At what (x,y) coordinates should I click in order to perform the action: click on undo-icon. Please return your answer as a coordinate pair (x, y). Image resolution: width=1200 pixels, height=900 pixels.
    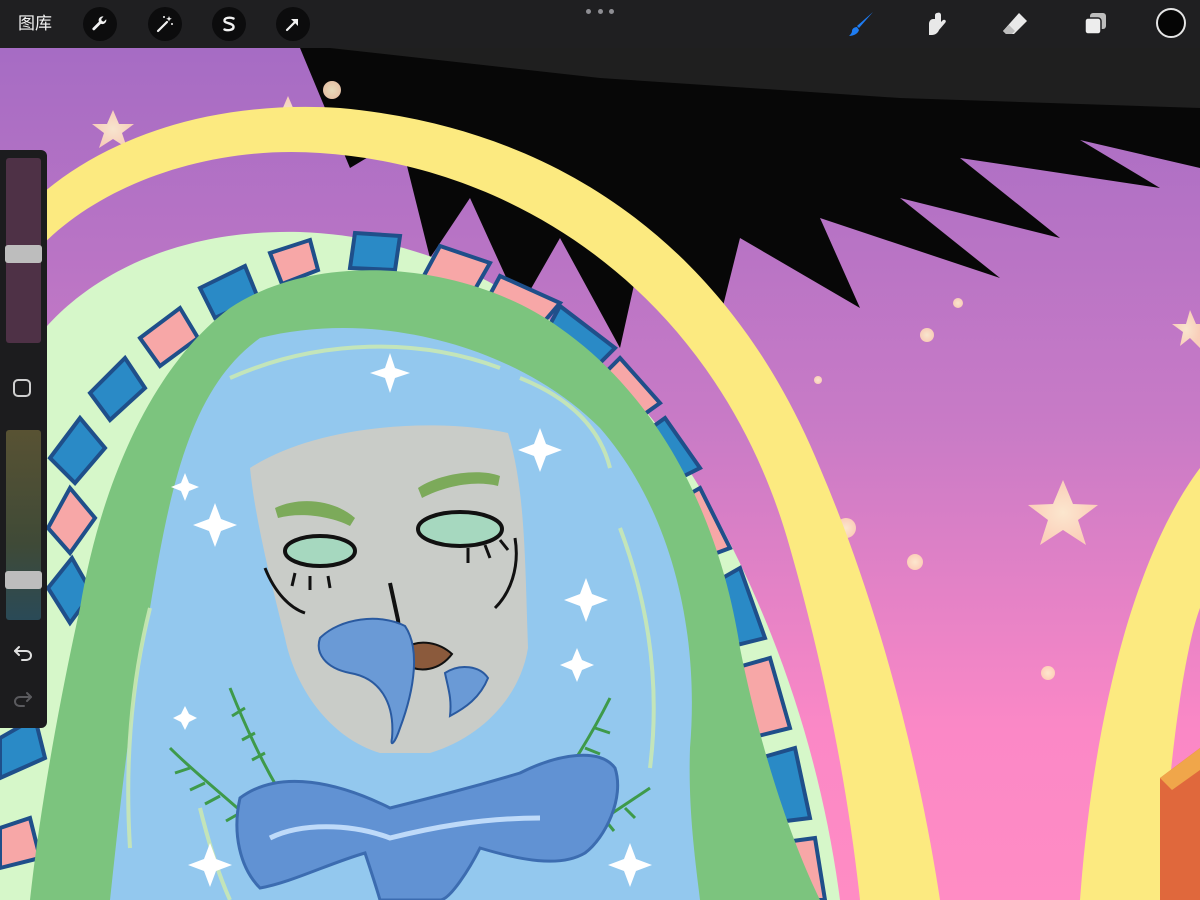
    Looking at the image, I should click on (23, 653).